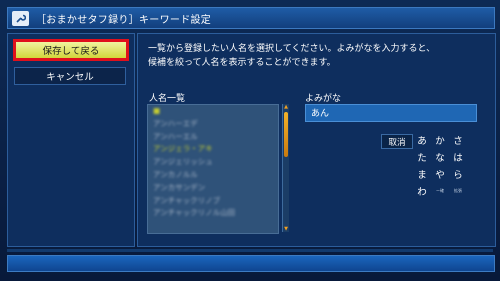 The width and height of the screenshot is (500, 281). Describe the element at coordinates (440, 174) in the screenshot. I see `kana-key-ya: や` at that location.